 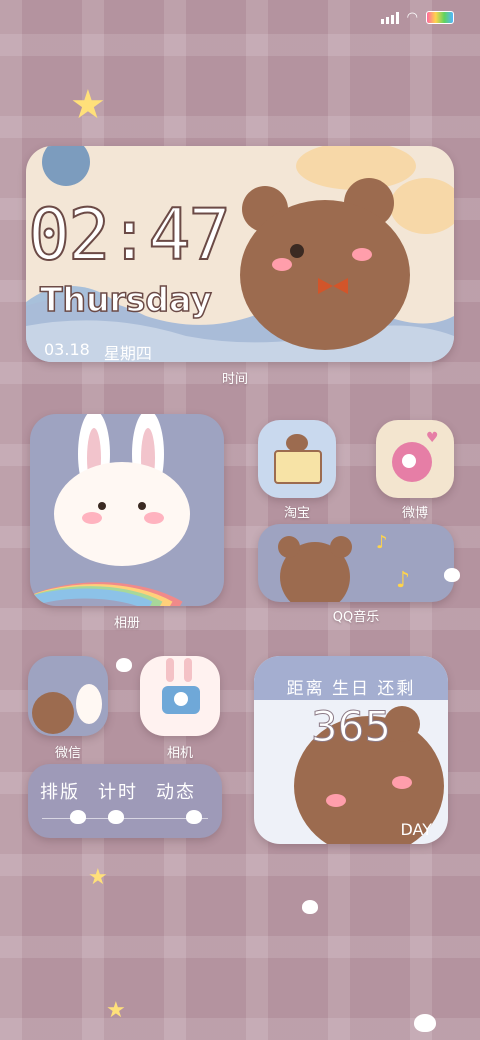 I want to click on photos-widget, so click(x=127, y=510).